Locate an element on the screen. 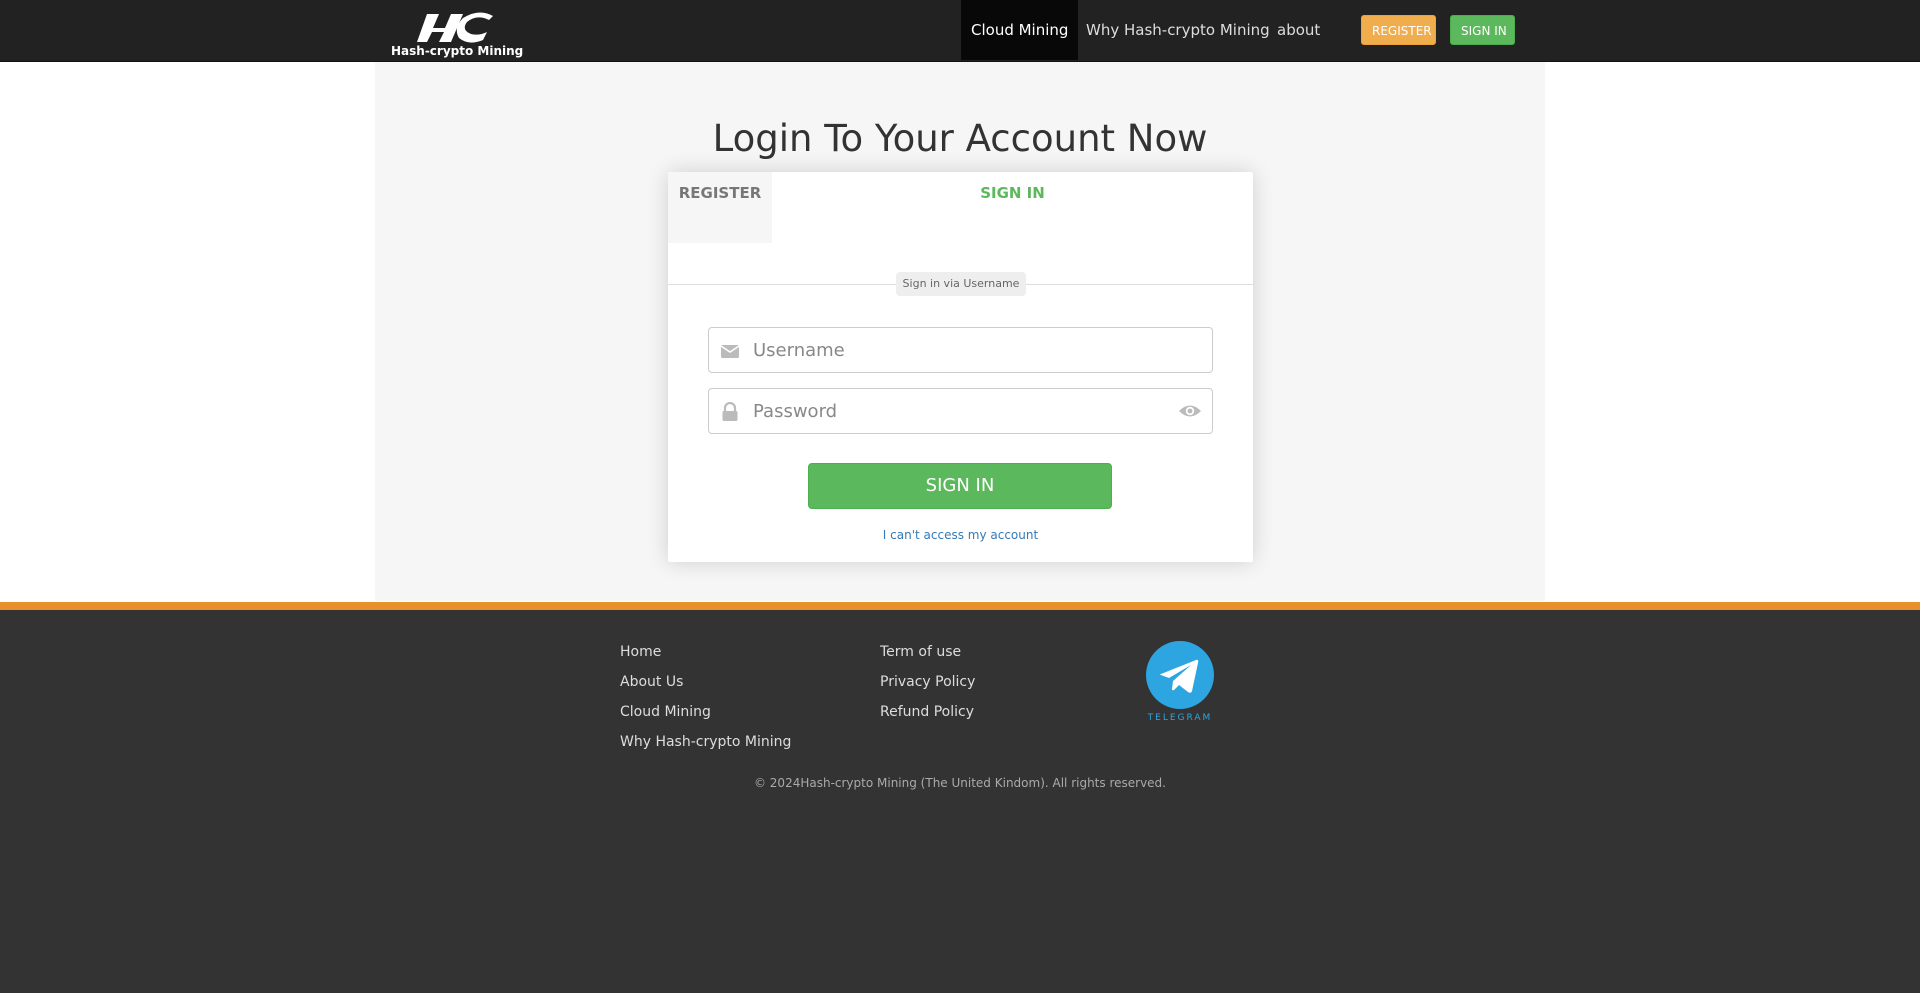  footer-link-cloud-mining: Cloud Mining is located at coordinates (665, 712).